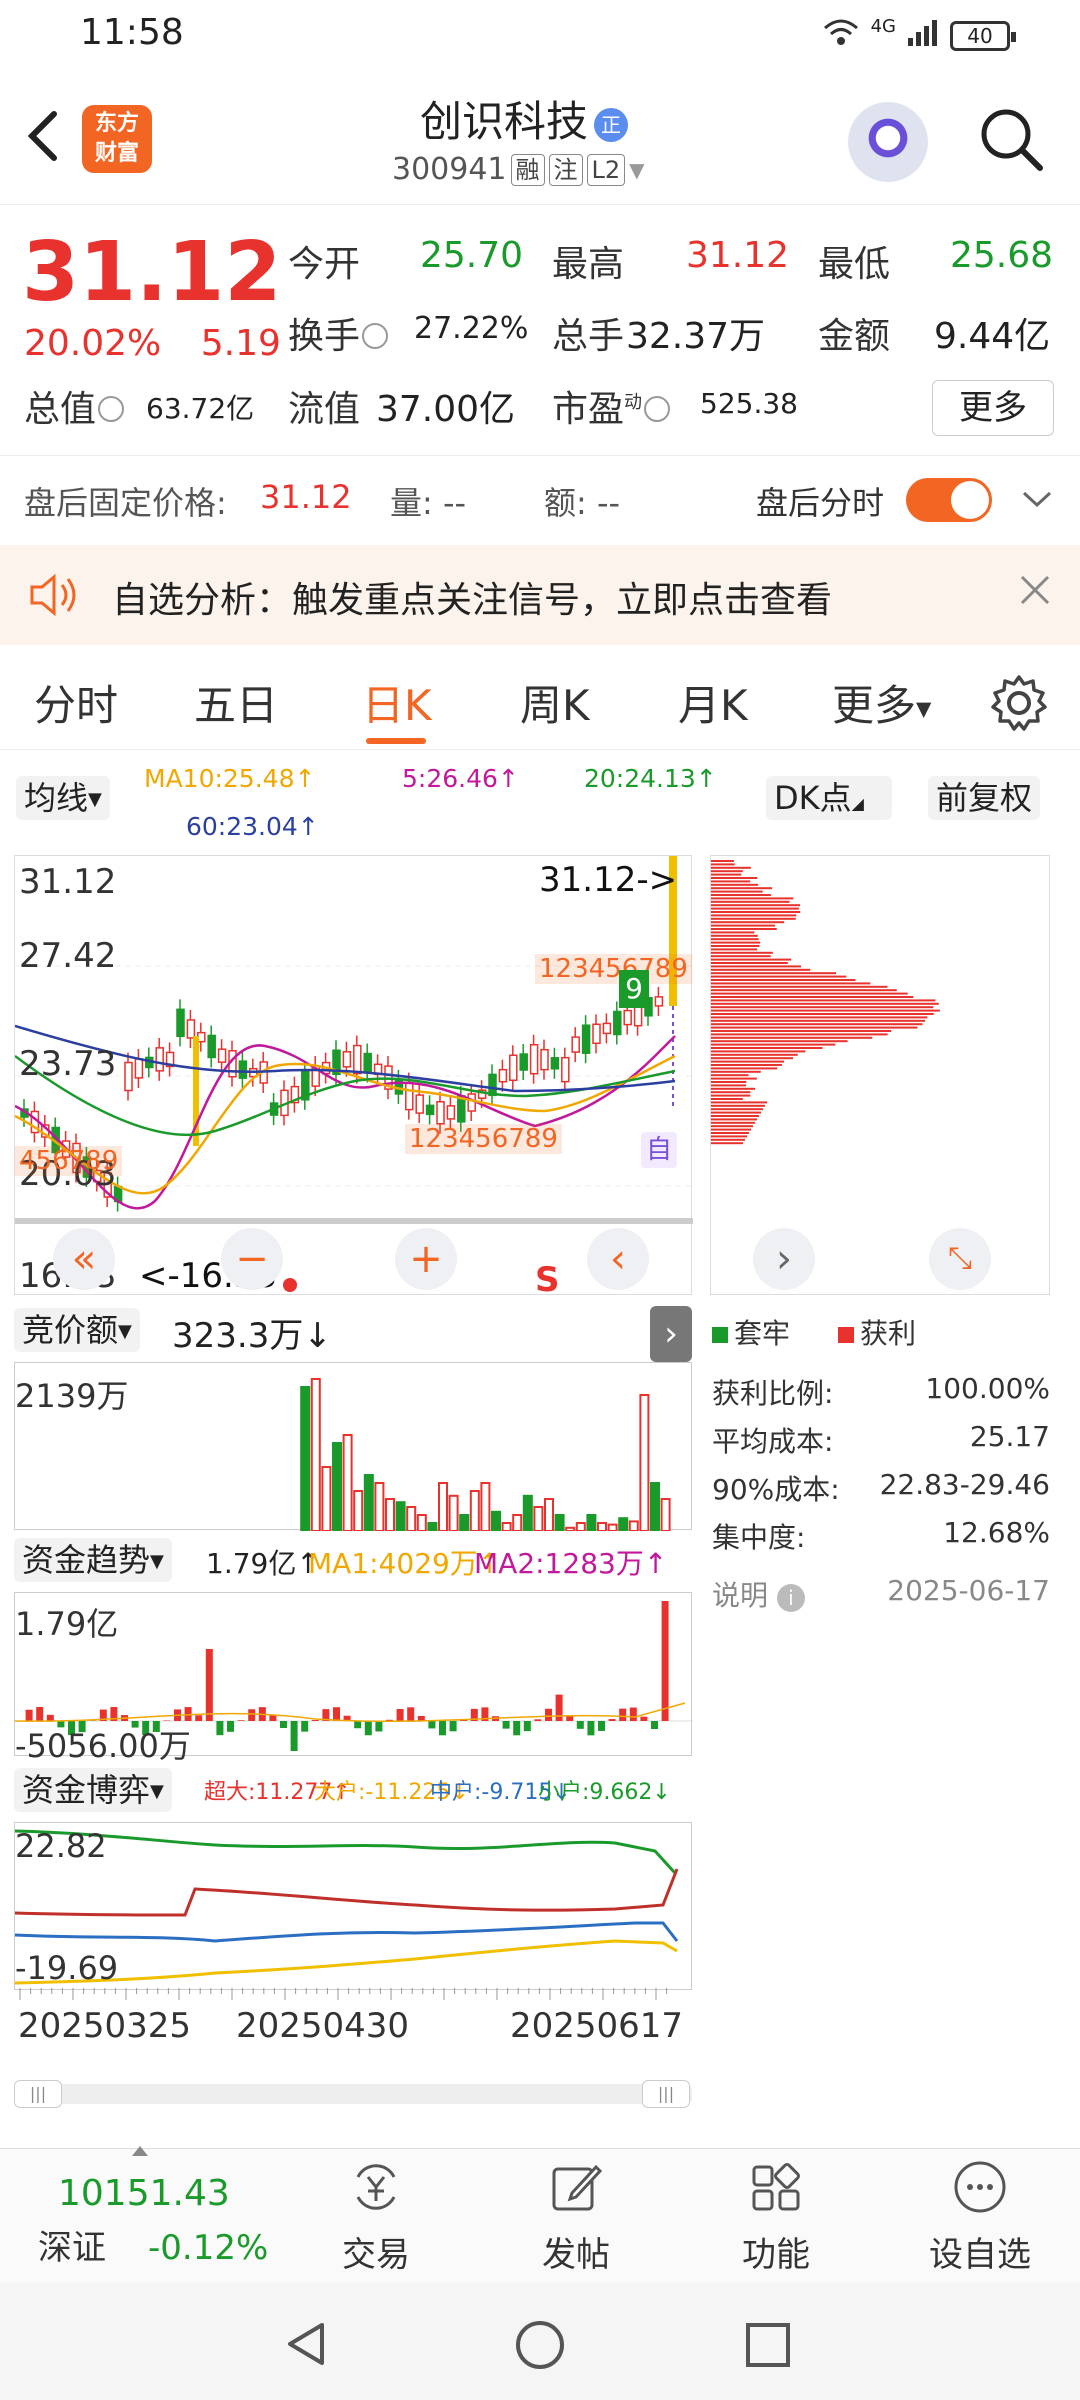  What do you see at coordinates (1011, 139) in the screenshot?
I see `search-icon` at bounding box center [1011, 139].